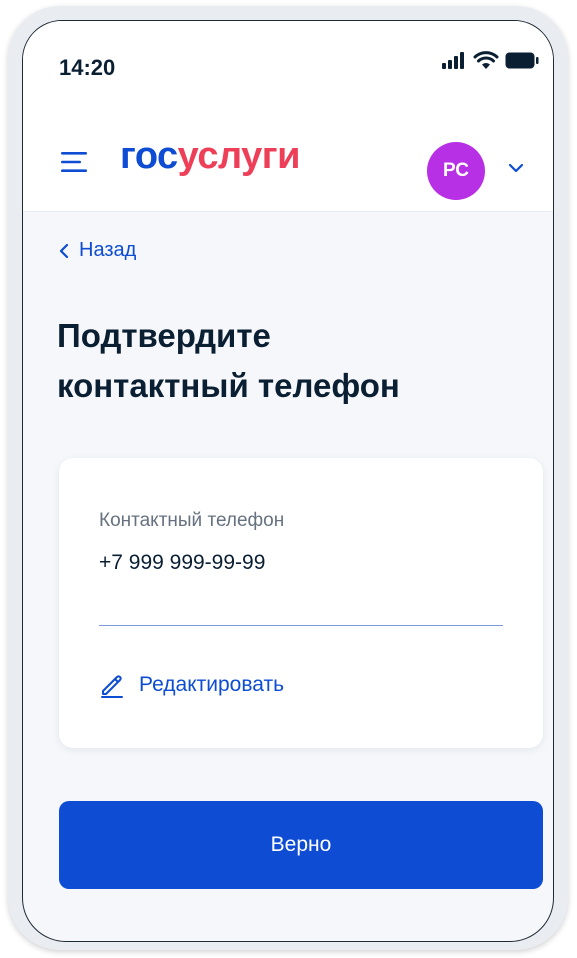 Image resolution: width=577 pixels, height=958 pixels. I want to click on menu-icon, so click(74, 162).